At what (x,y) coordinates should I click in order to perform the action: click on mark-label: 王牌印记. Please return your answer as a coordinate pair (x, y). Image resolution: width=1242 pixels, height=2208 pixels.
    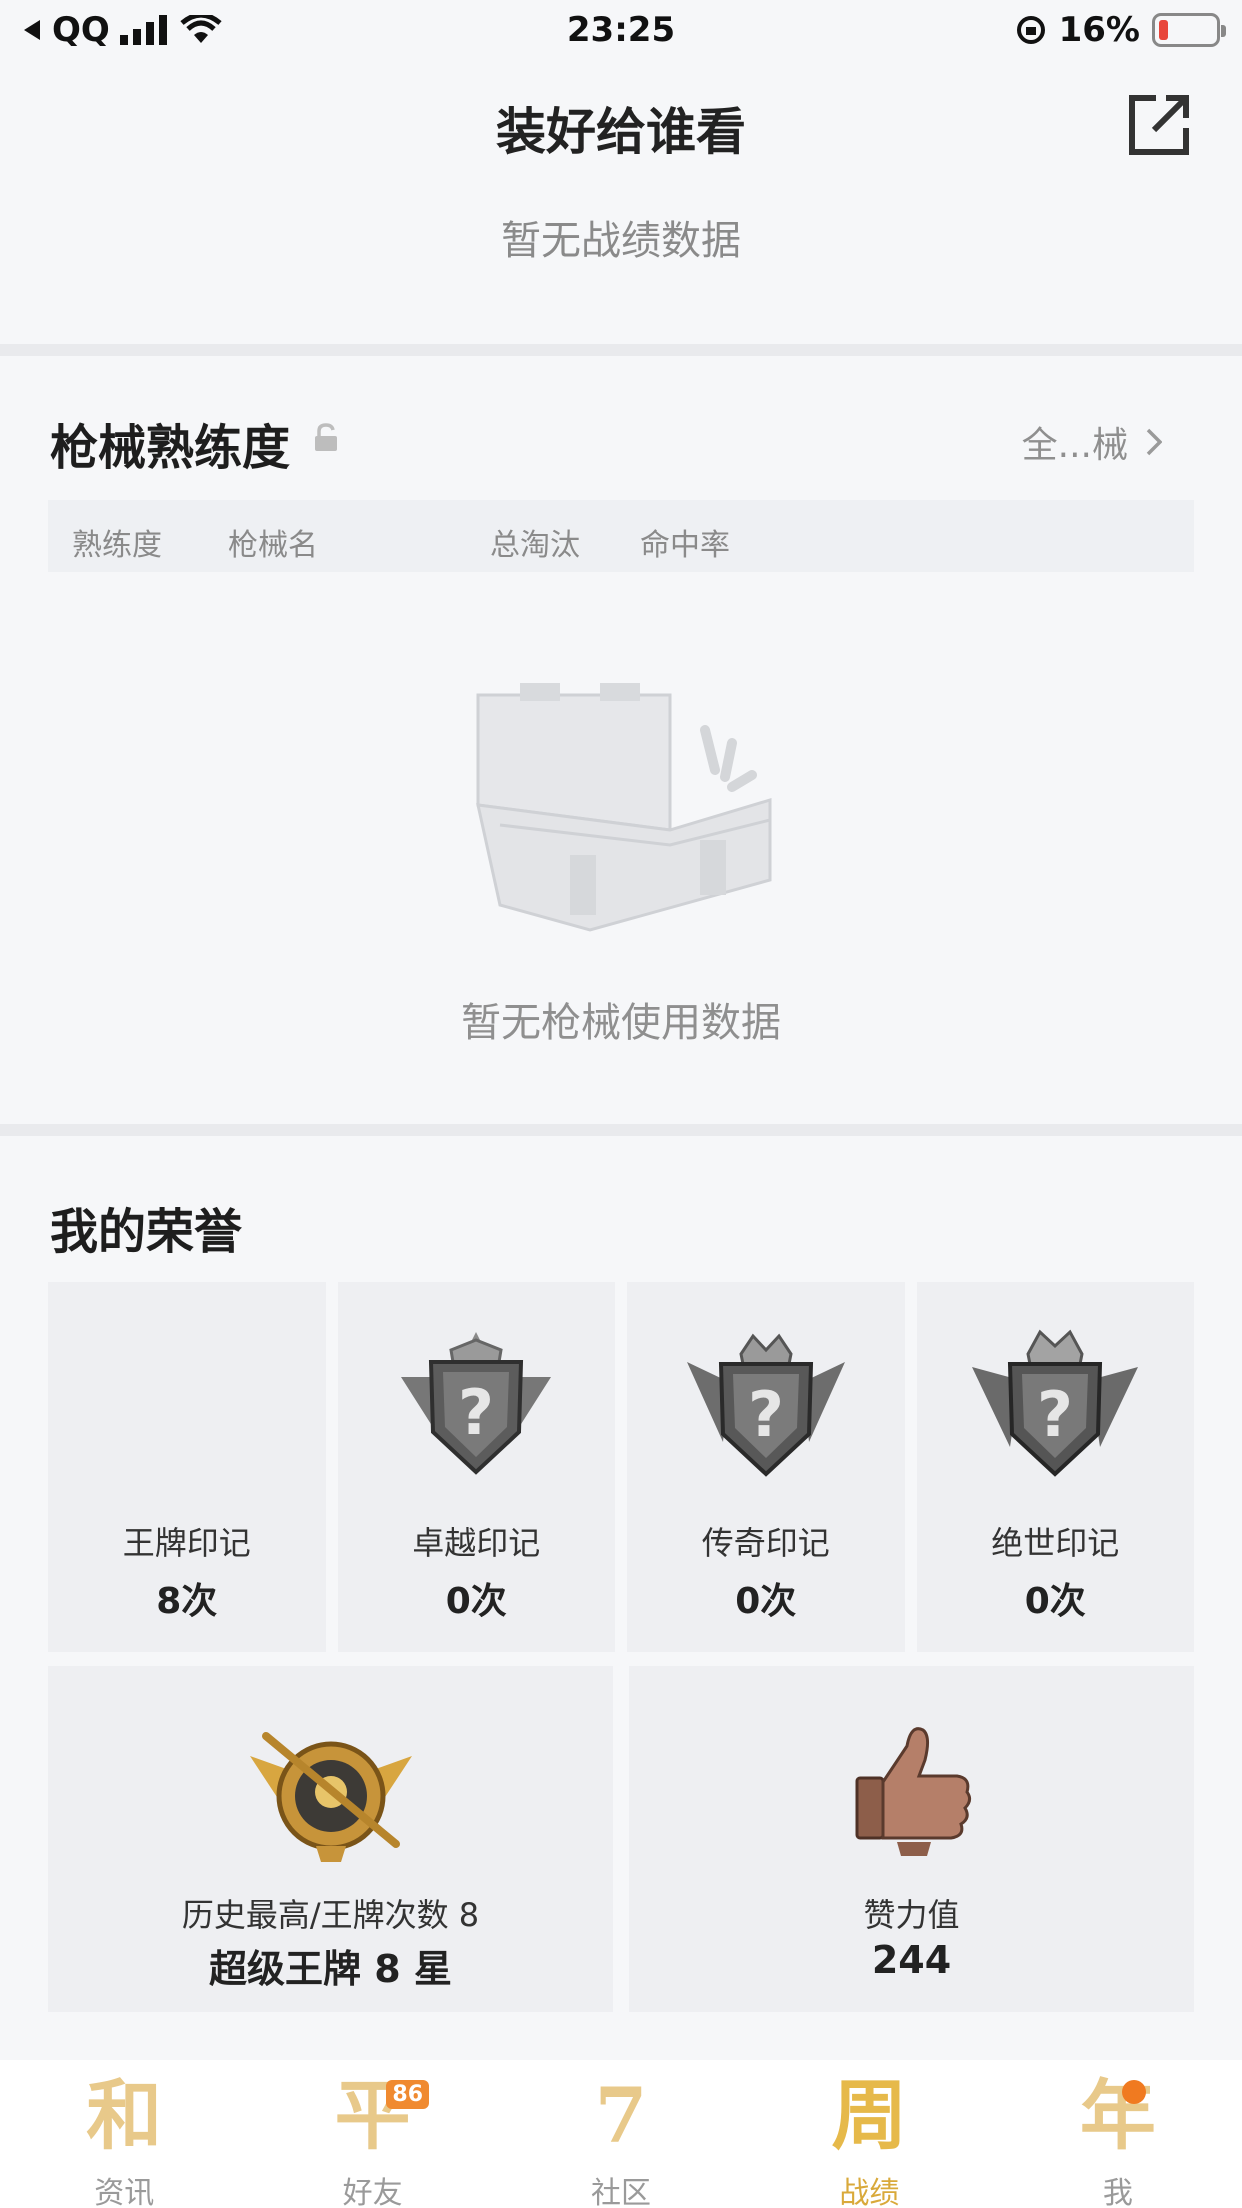
    Looking at the image, I should click on (186, 1543).